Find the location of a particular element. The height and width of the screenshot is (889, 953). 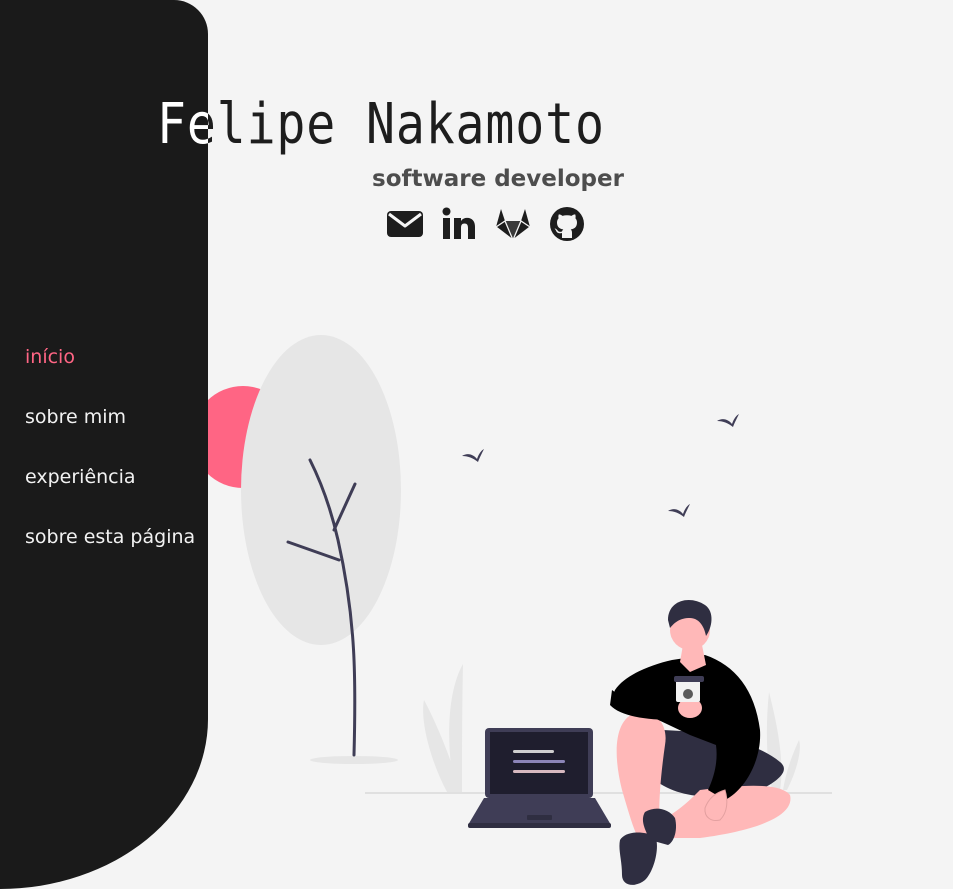

github-icon is located at coordinates (567, 224).